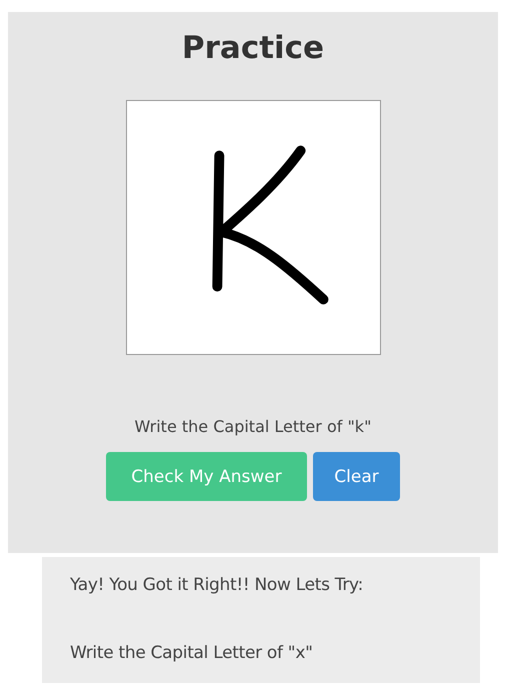 The image size is (507, 687). What do you see at coordinates (253, 48) in the screenshot?
I see `page-title: Practice` at bounding box center [253, 48].